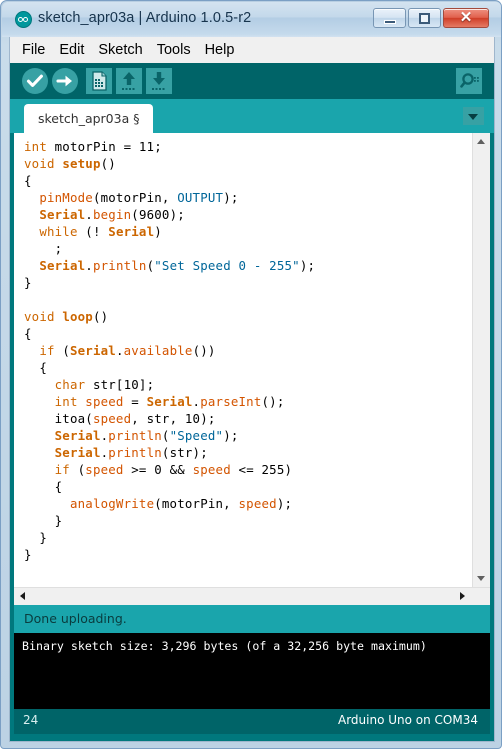 The image size is (502, 749). I want to click on arduino-infinity-icon, so click(23, 19).